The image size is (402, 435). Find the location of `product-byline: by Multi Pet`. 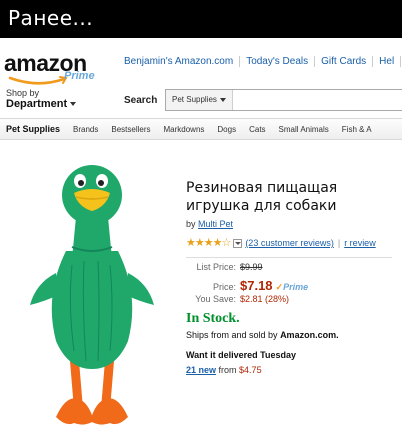

product-byline: by Multi Pet is located at coordinates (209, 224).